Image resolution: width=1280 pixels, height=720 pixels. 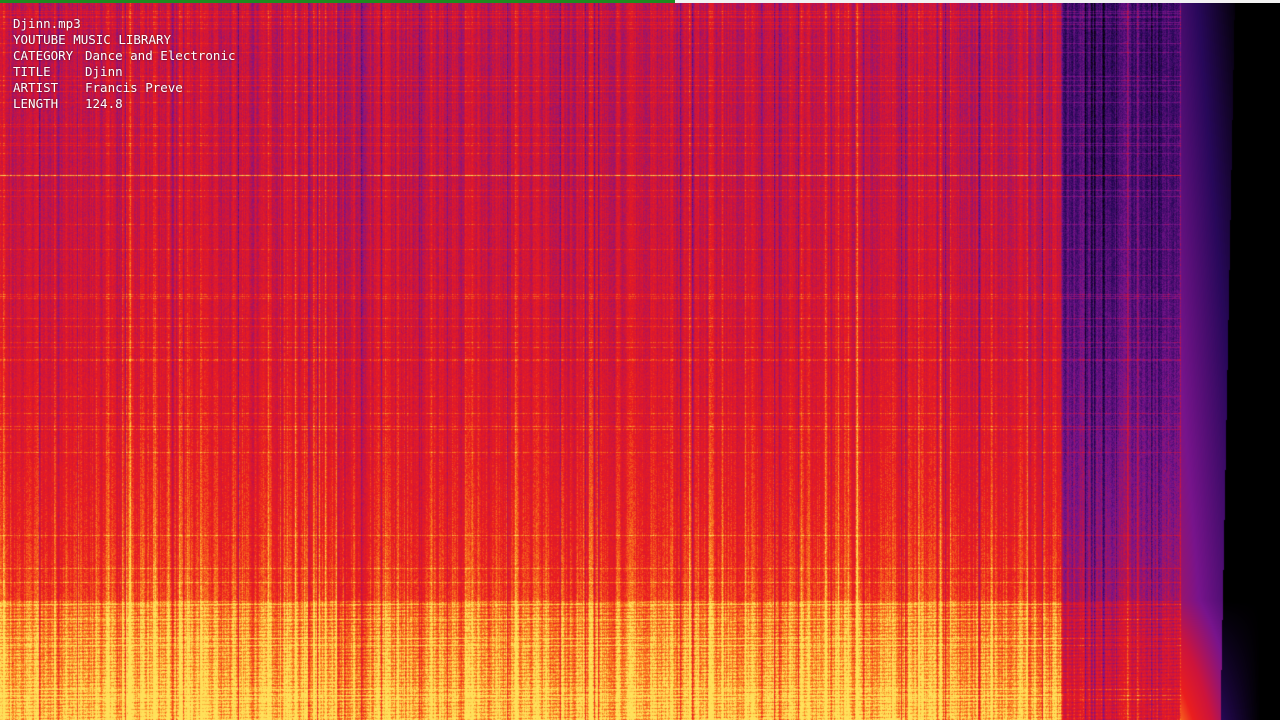 What do you see at coordinates (92, 39) in the screenshot?
I see `library-name: YOUTUBE MUSIC LIBRARY` at bounding box center [92, 39].